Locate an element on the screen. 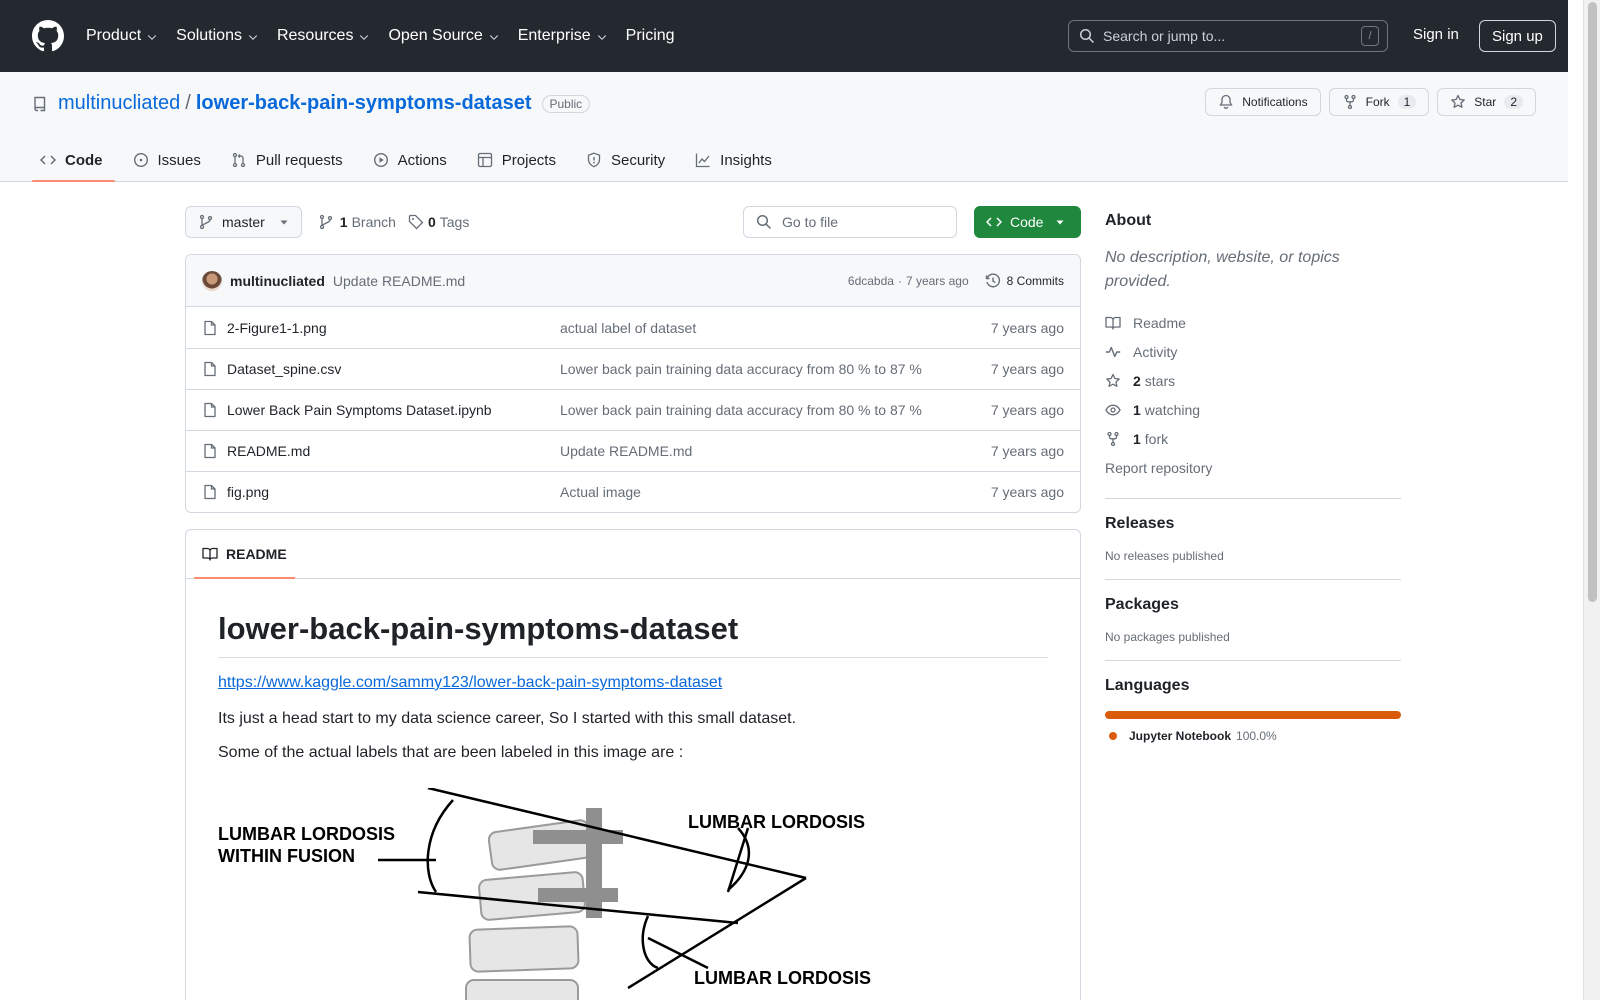 This screenshot has width=1600, height=1000. tab-insights: Insights is located at coordinates (735, 160).